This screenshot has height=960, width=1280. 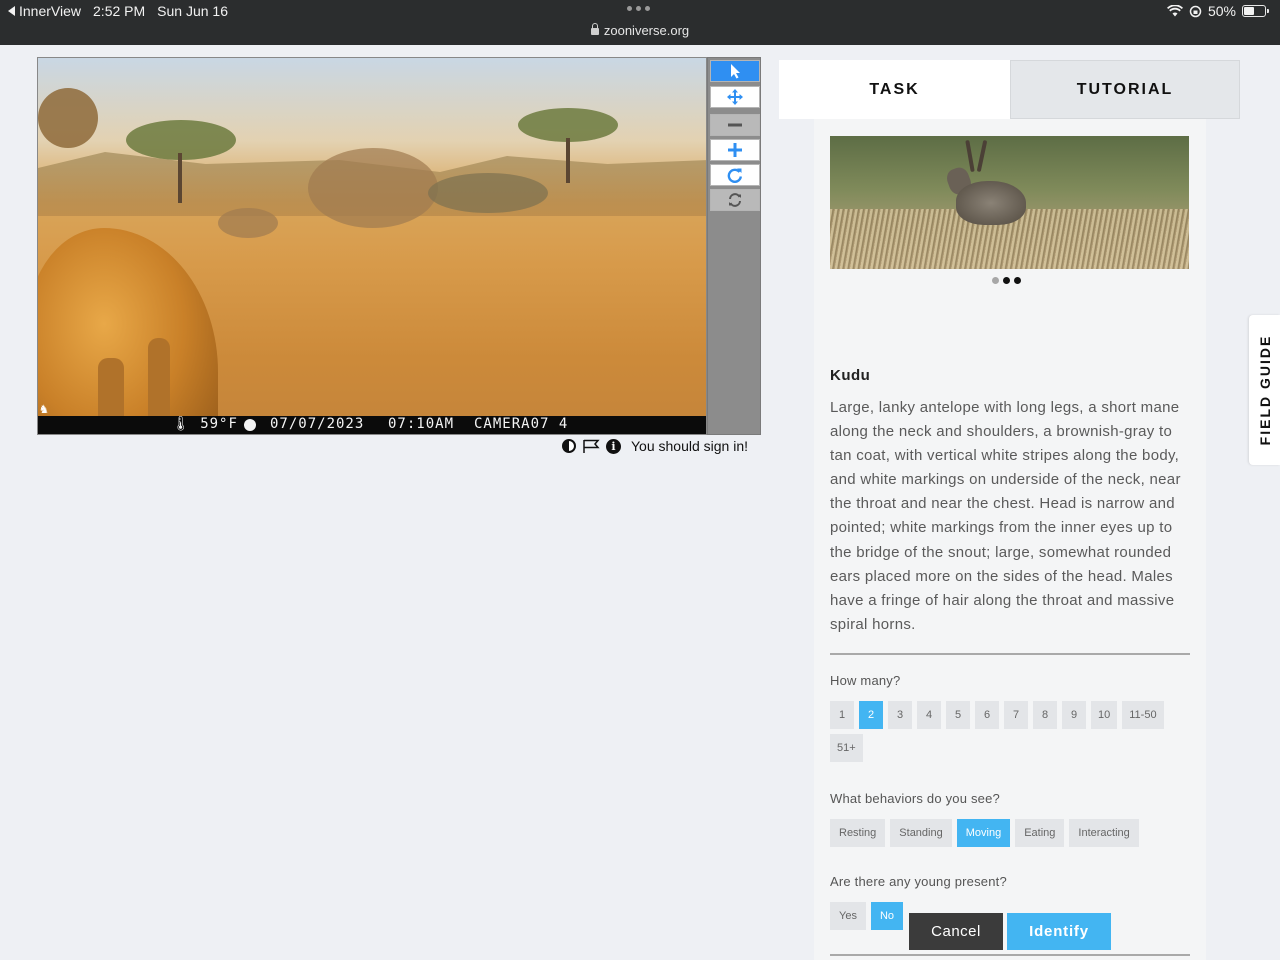 What do you see at coordinates (921, 833) in the screenshot?
I see `behavior-option: Standing` at bounding box center [921, 833].